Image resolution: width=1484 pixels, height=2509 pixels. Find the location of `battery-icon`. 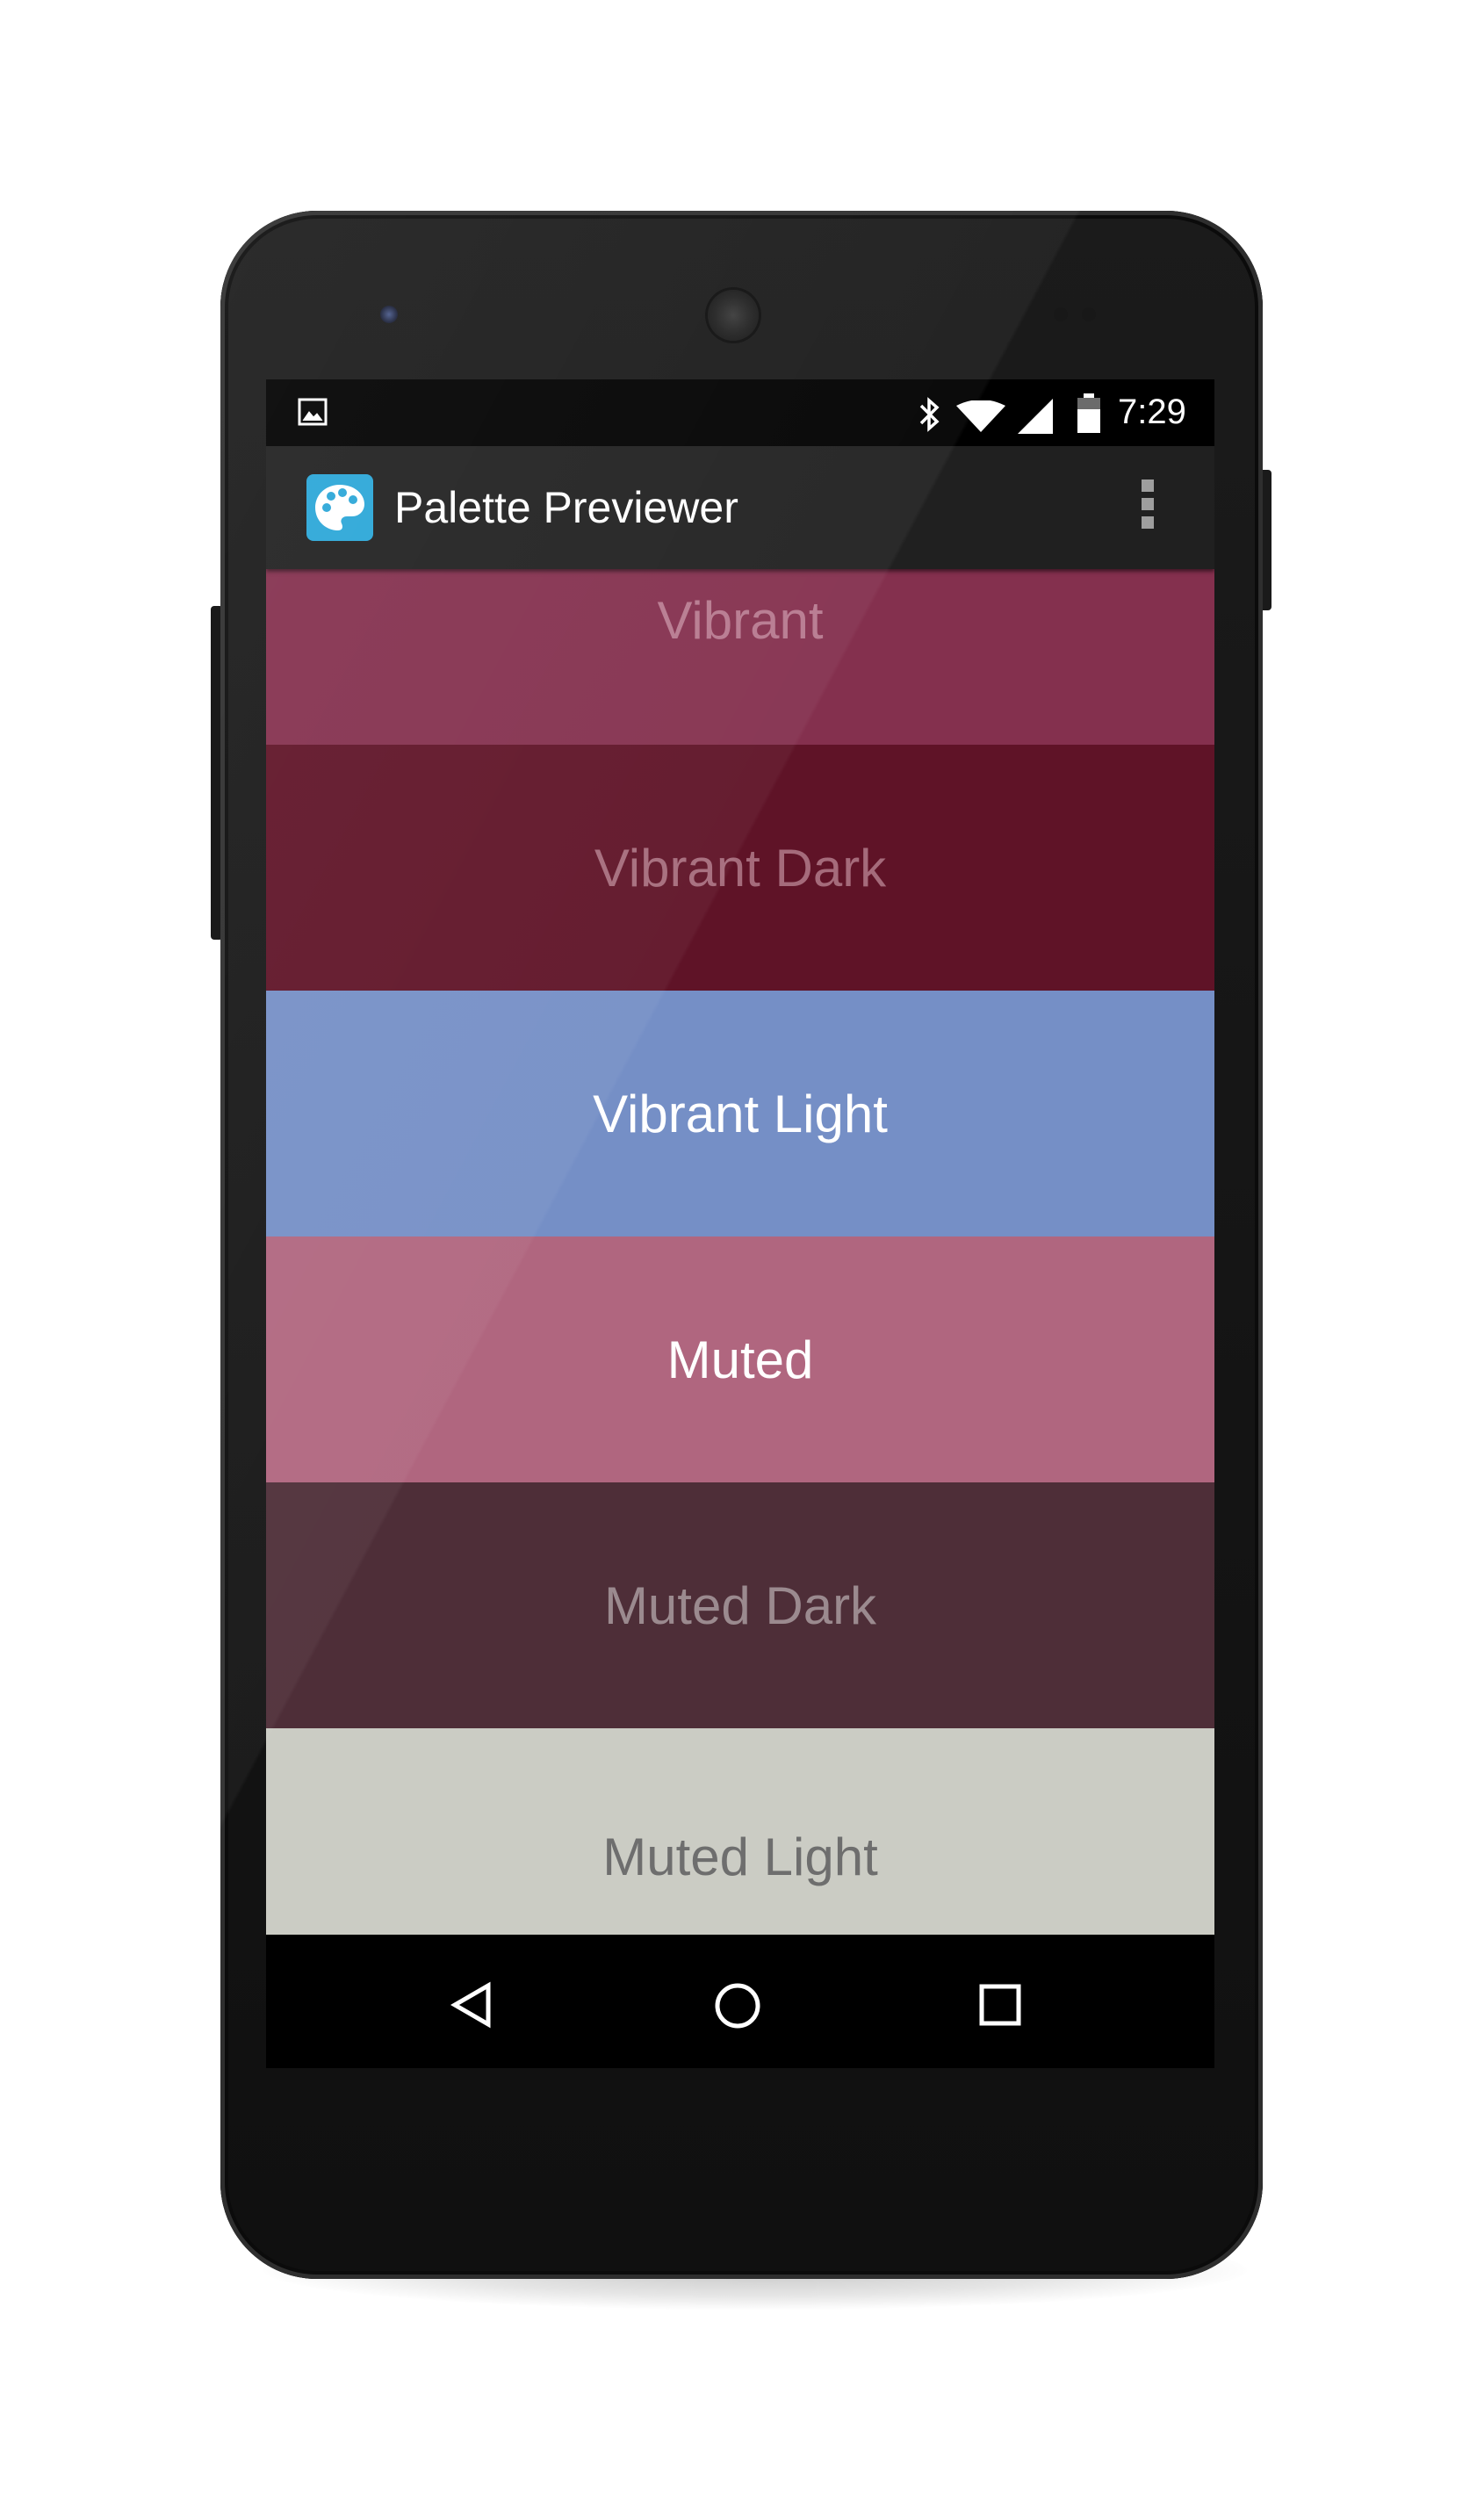

battery-icon is located at coordinates (1089, 415).